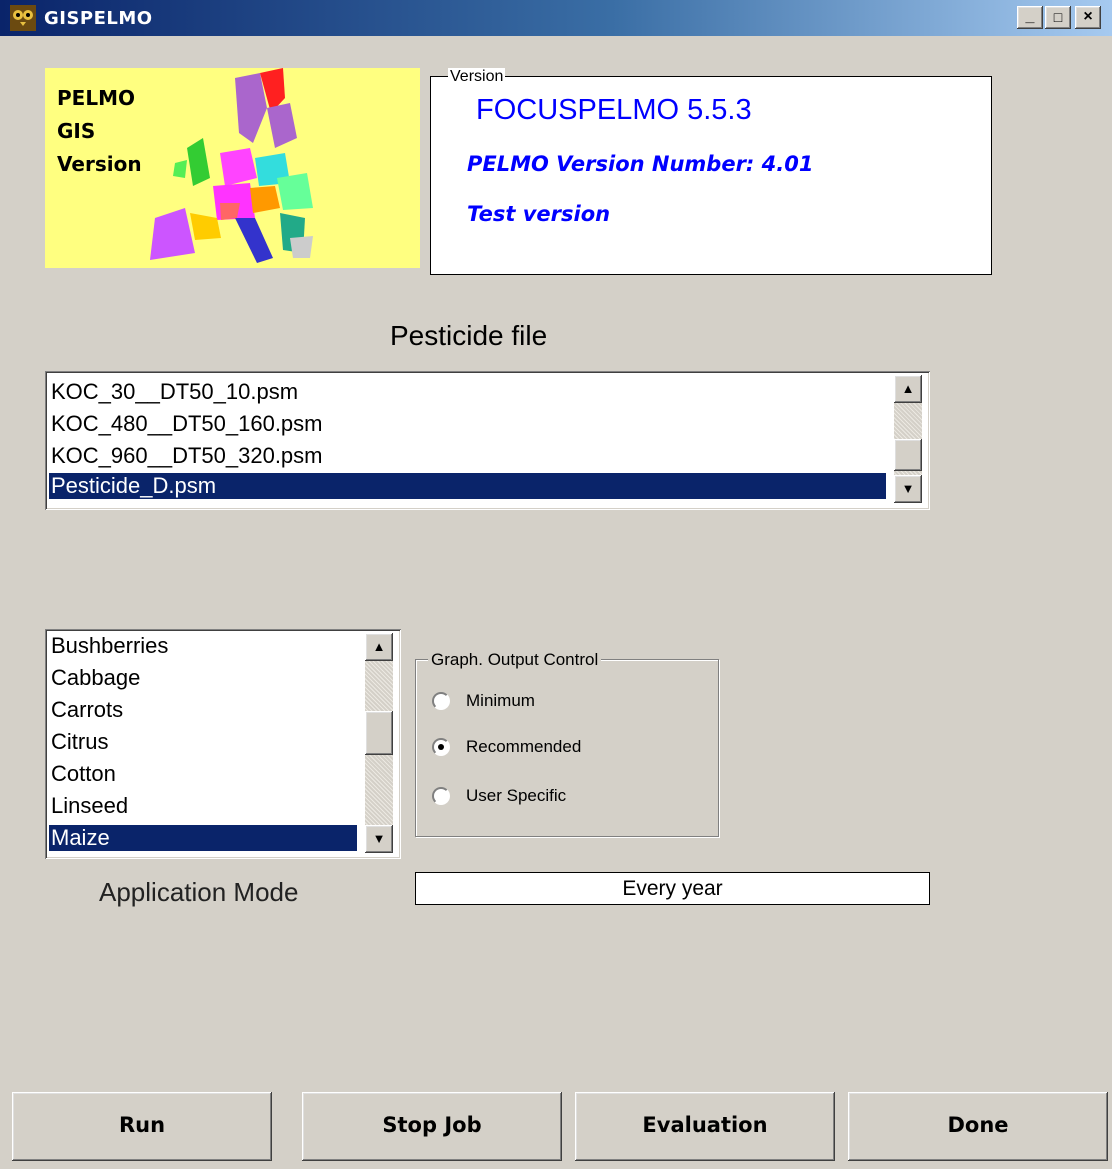 This screenshot has width=1112, height=1169. Describe the element at coordinates (515, 660) in the screenshot. I see `graph-output-legend: Graph. Output Control` at that location.